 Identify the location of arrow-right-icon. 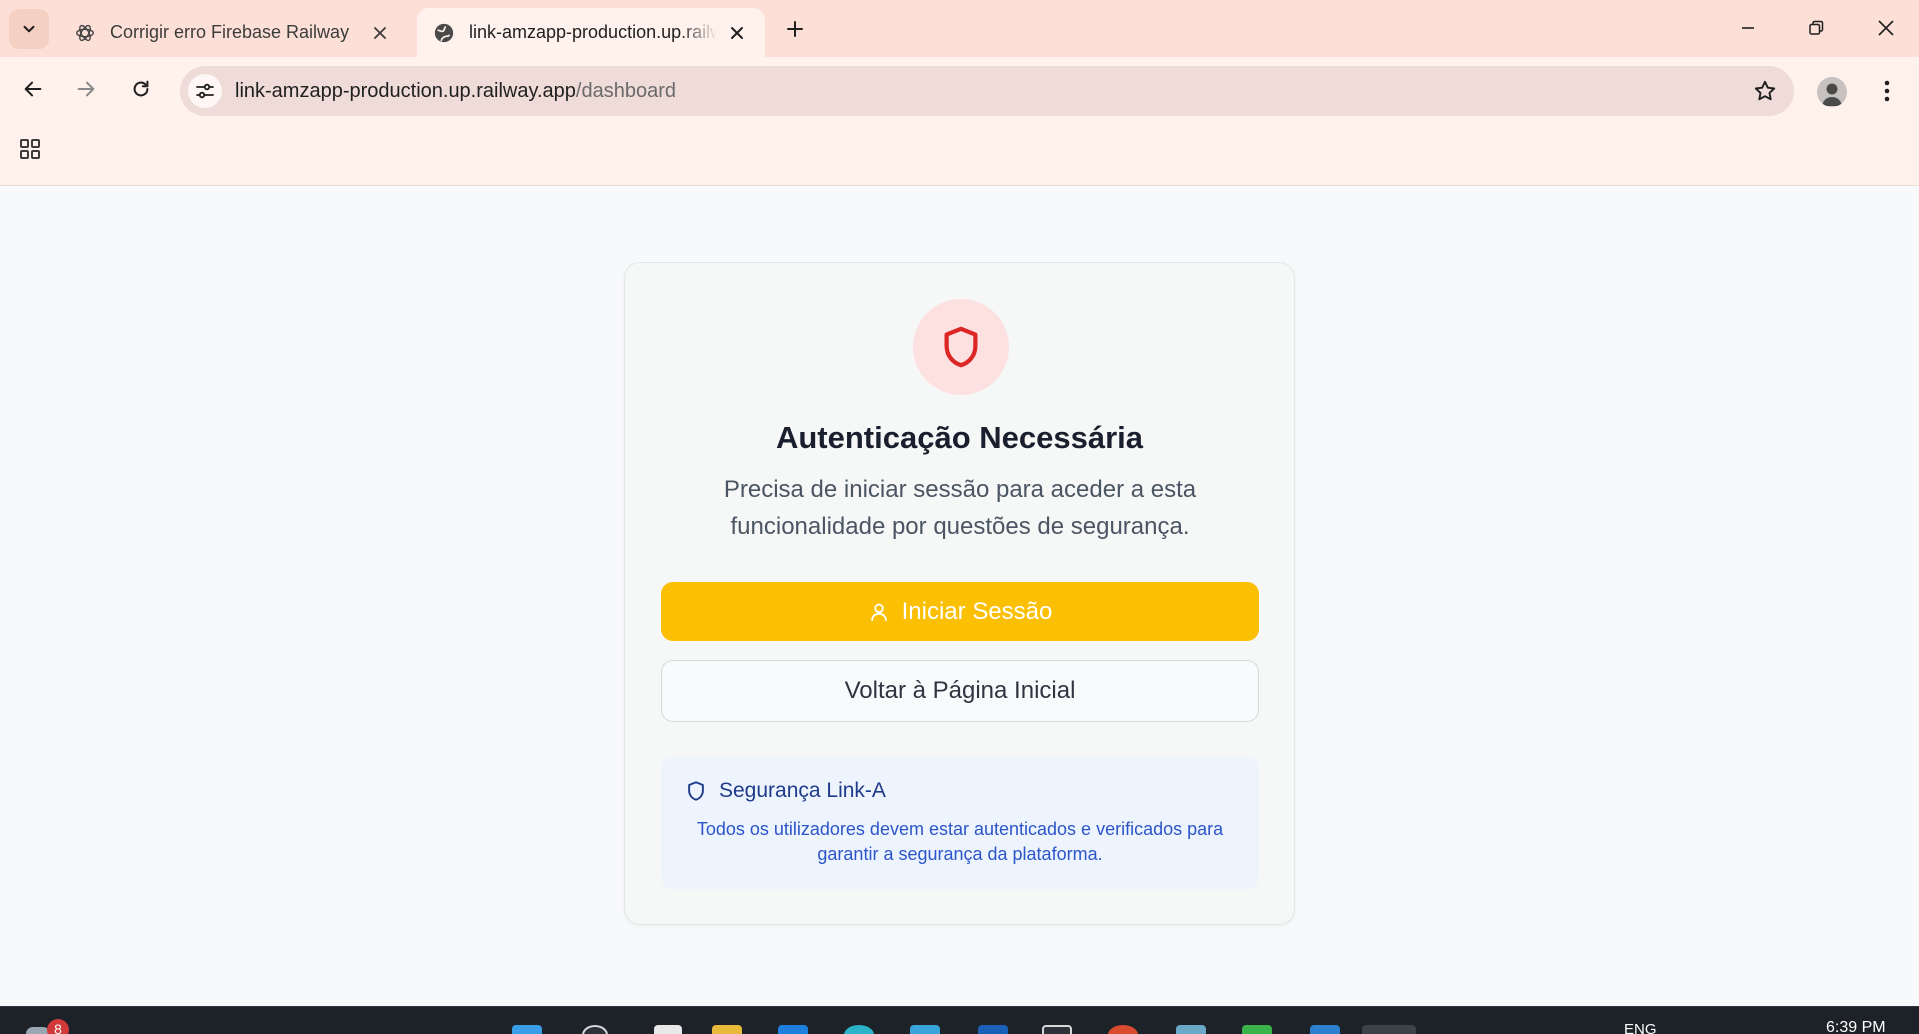
(86, 89).